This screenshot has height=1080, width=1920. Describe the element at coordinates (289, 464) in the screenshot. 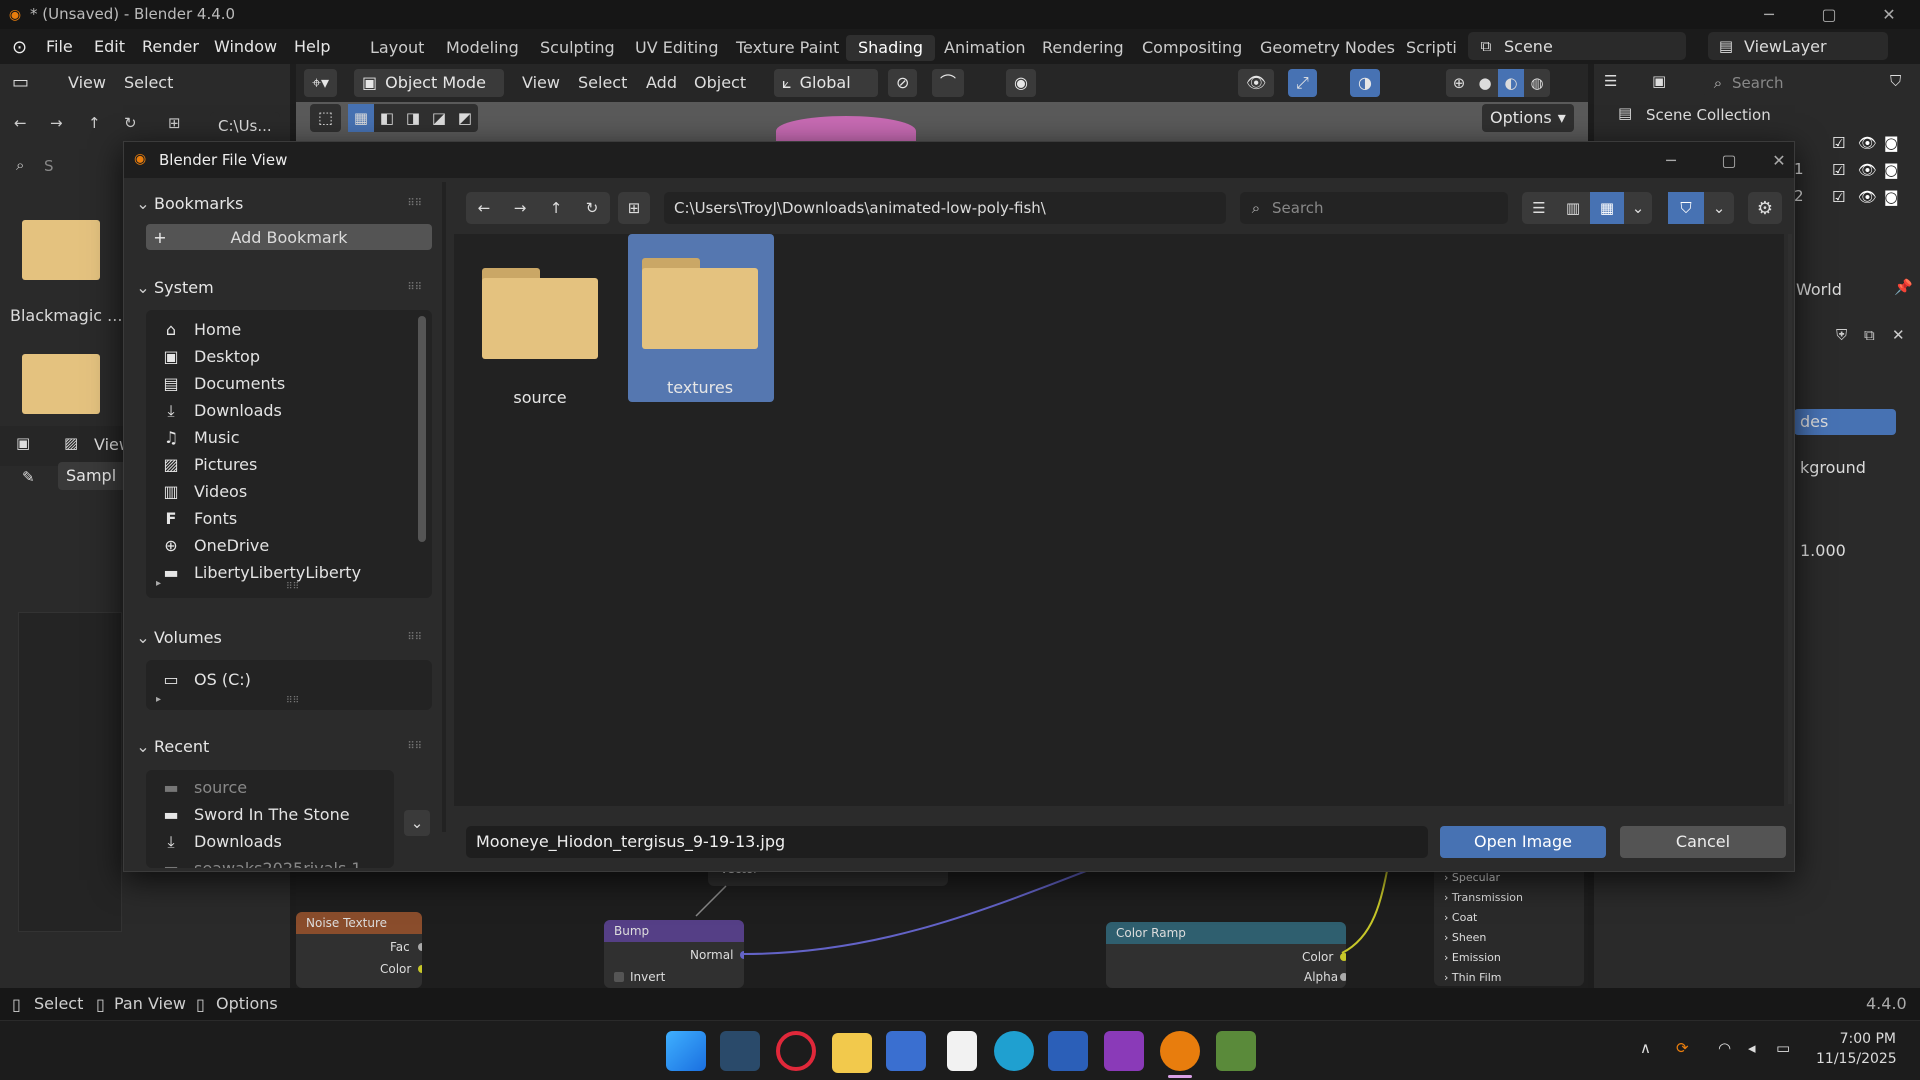

I see `system-item-pictures: ▨ Pictures` at that location.